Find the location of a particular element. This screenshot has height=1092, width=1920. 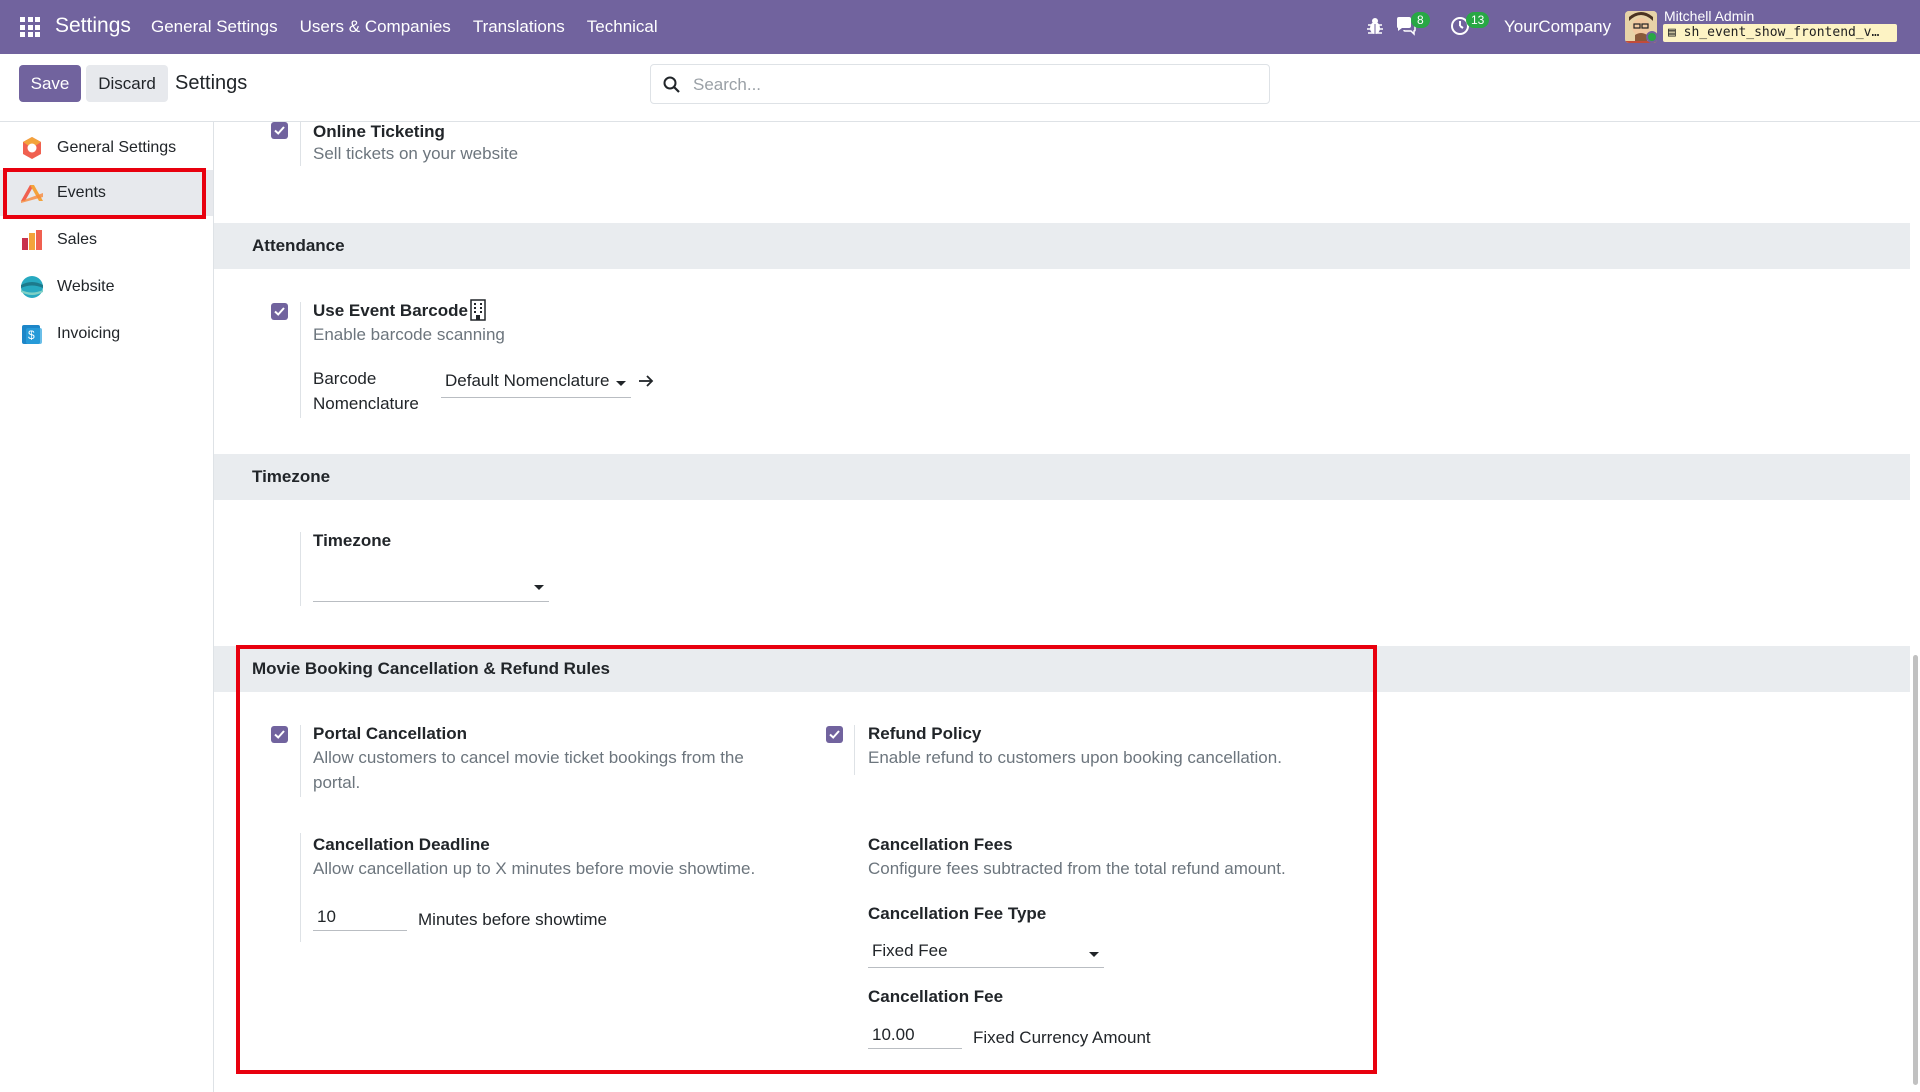

online-ticketing-checkbox is located at coordinates (279, 130).